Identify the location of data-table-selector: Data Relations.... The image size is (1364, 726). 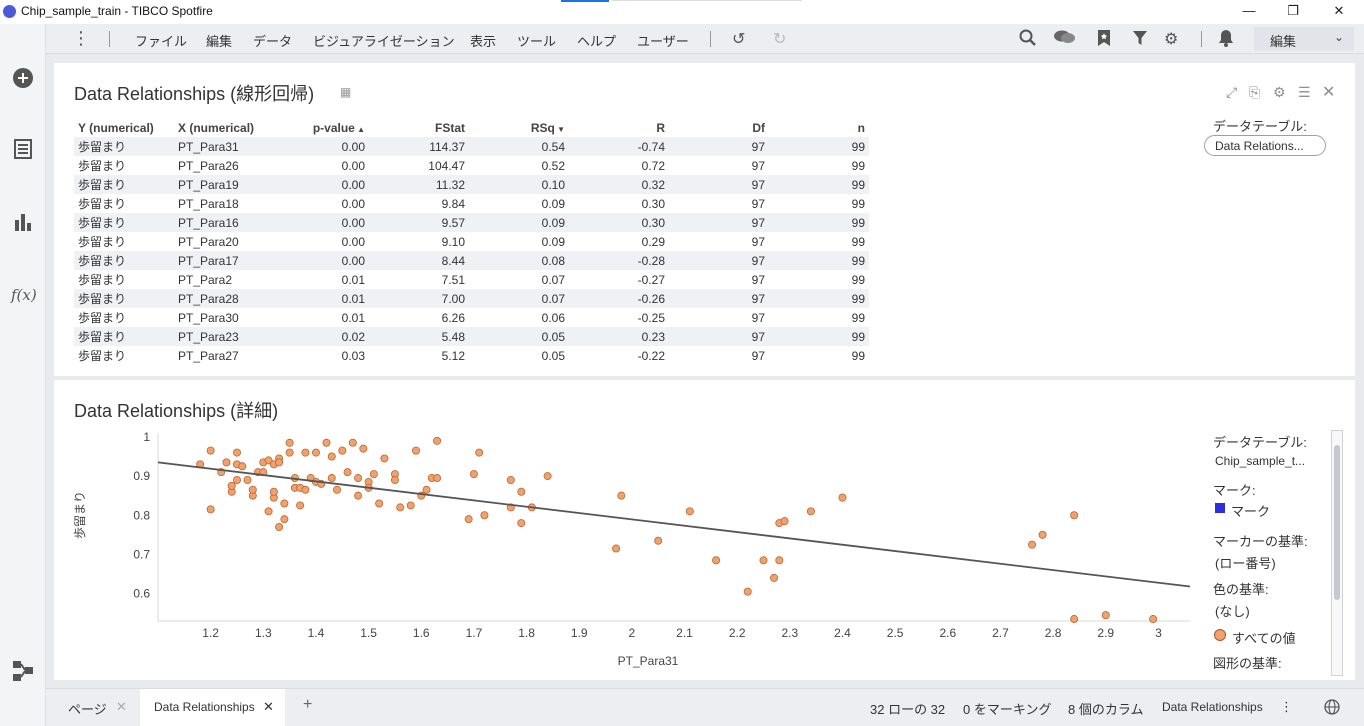
(1265, 145).